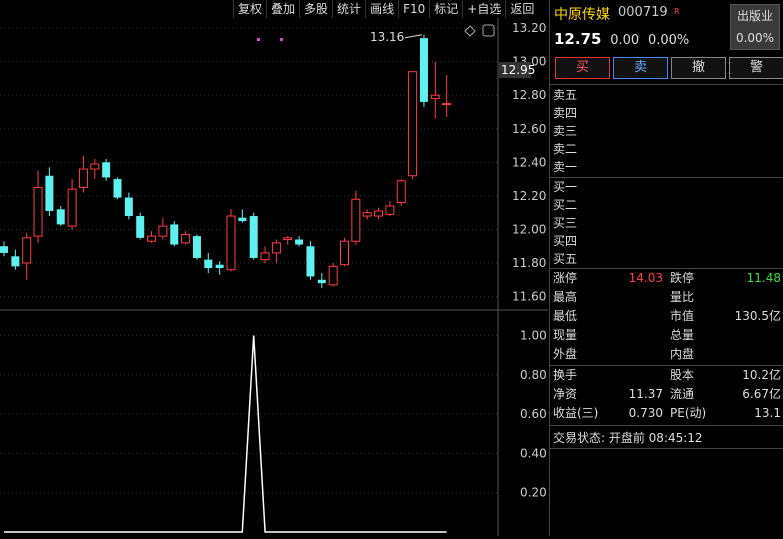 The image size is (783, 539). Describe the element at coordinates (382, 9) in the screenshot. I see `draw-line-button: 画线` at that location.